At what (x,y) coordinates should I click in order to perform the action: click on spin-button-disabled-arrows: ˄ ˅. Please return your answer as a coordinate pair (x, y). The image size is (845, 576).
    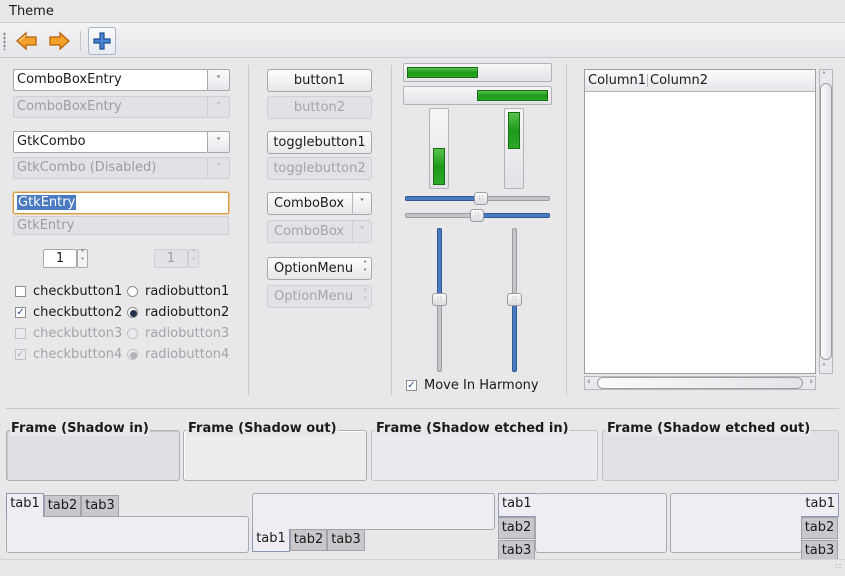
    Looking at the image, I should click on (193, 258).